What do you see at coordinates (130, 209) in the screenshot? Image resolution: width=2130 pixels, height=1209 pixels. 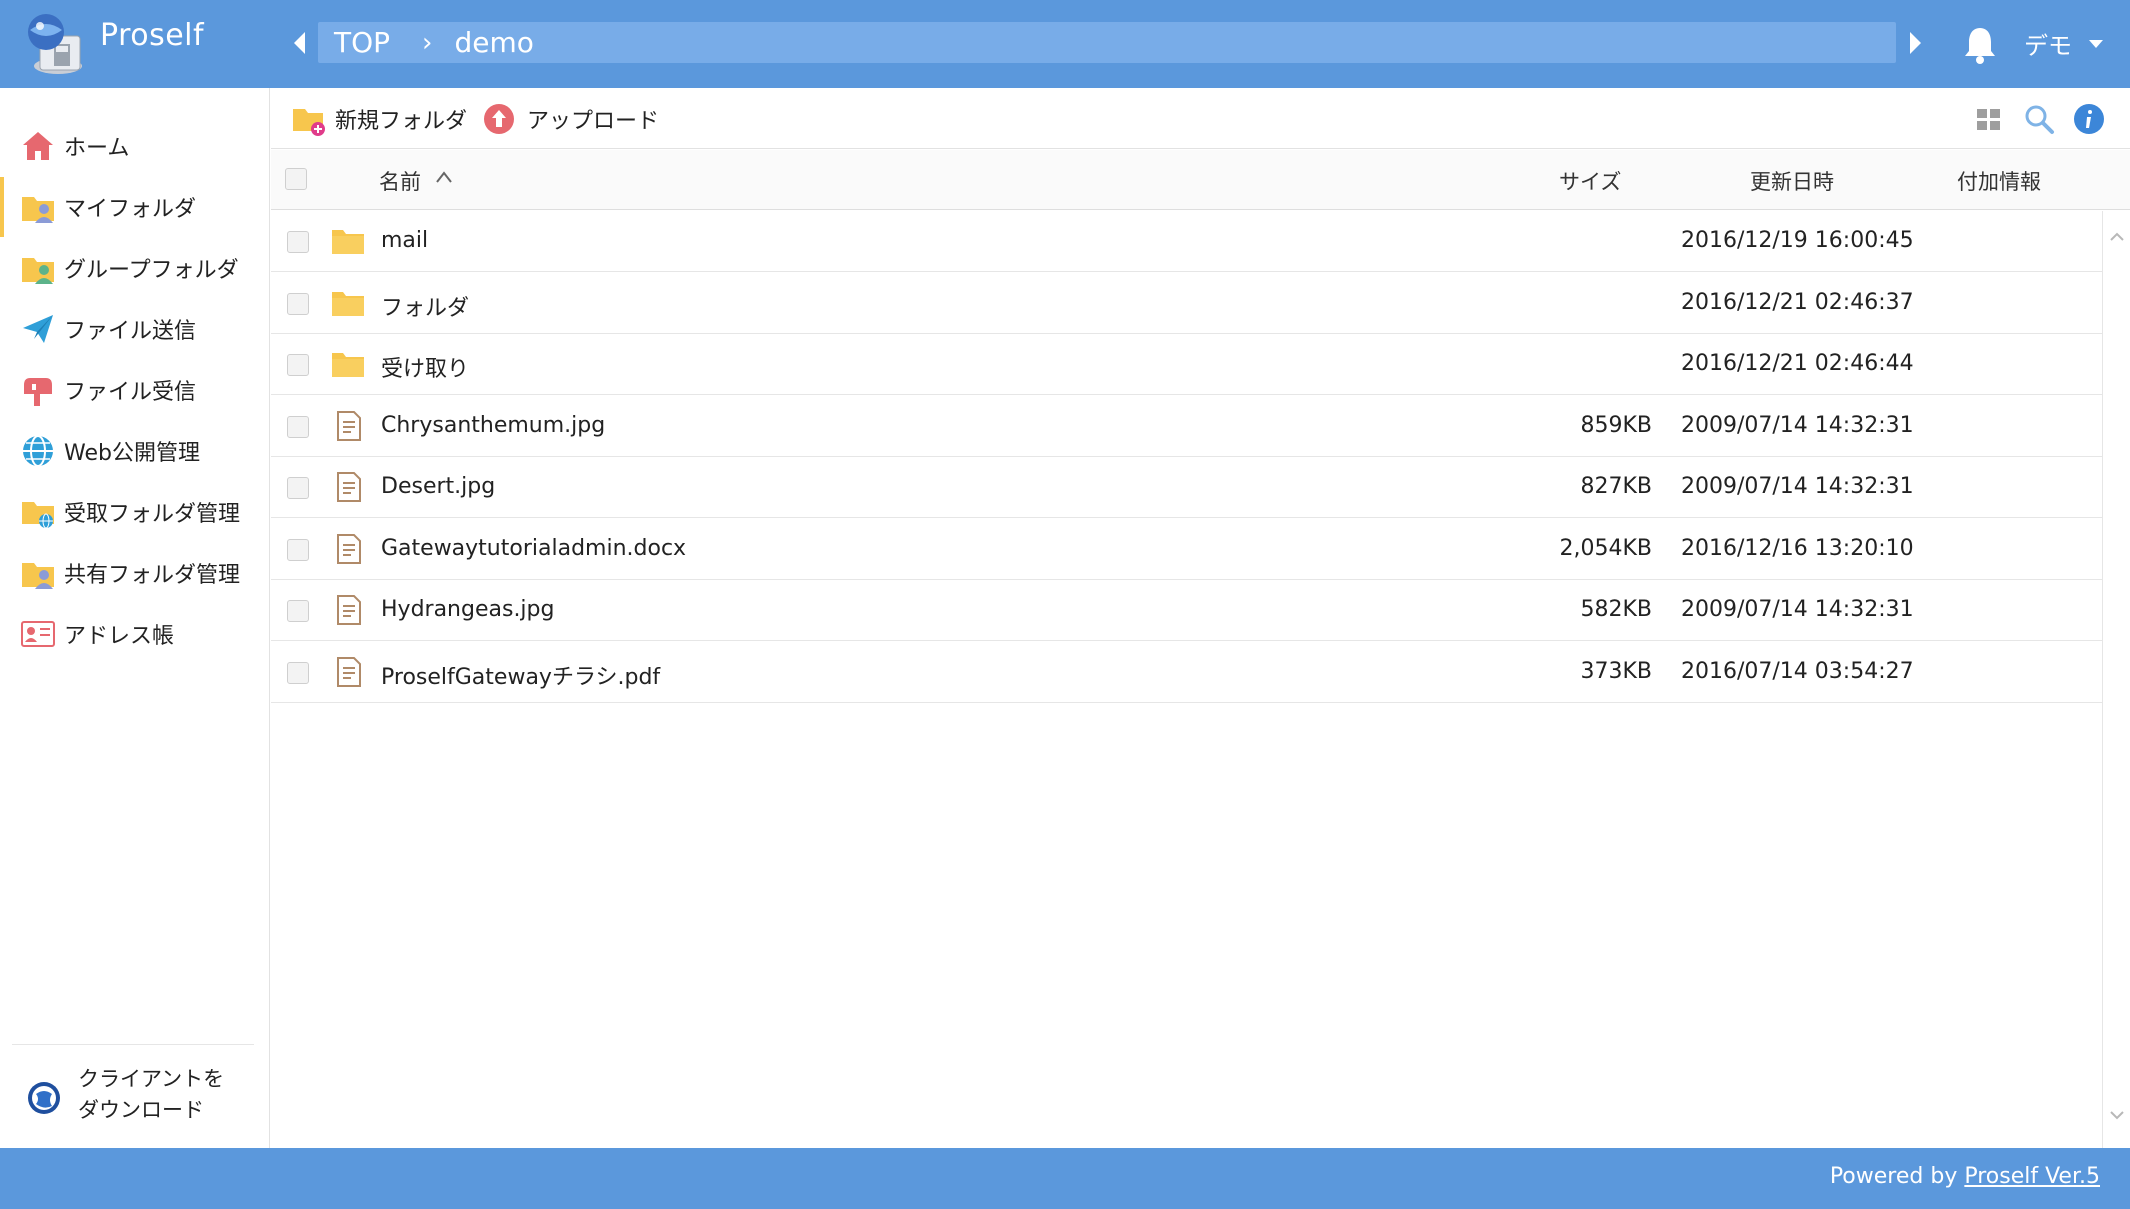 I see `sidebar-item-label: マイフォルダ` at bounding box center [130, 209].